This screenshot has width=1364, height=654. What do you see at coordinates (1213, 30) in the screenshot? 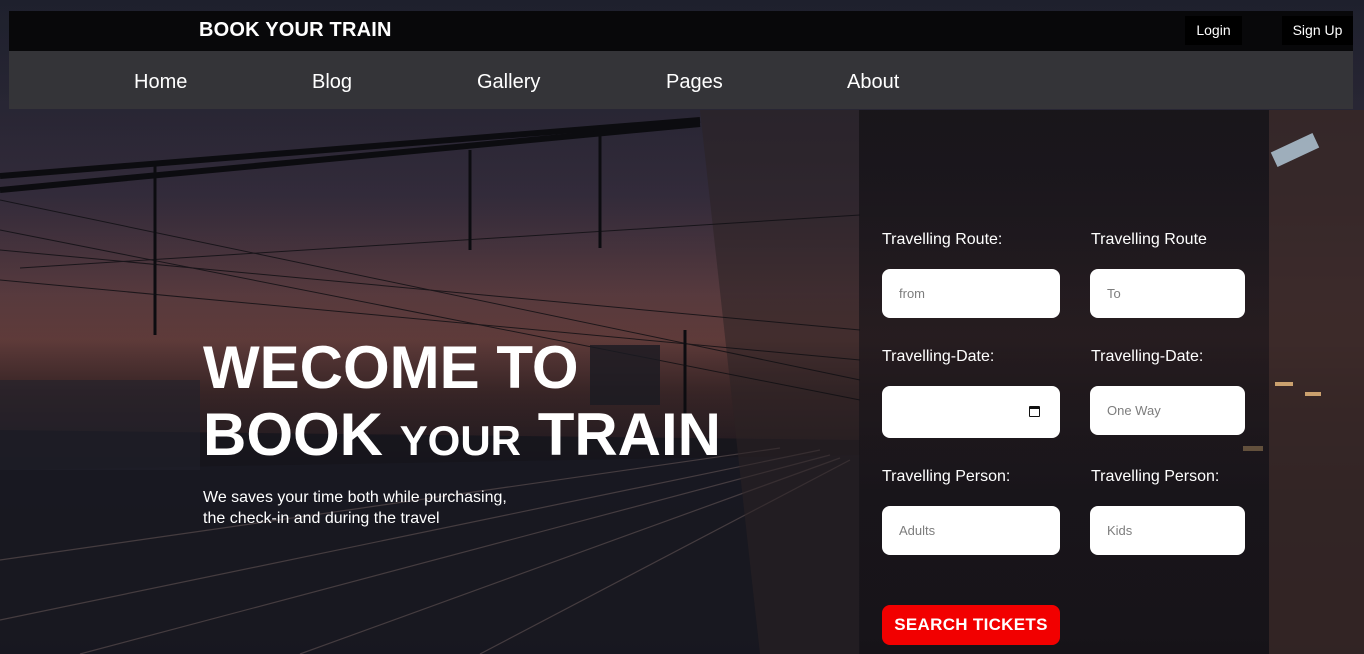
I see `login-button: Login` at bounding box center [1213, 30].